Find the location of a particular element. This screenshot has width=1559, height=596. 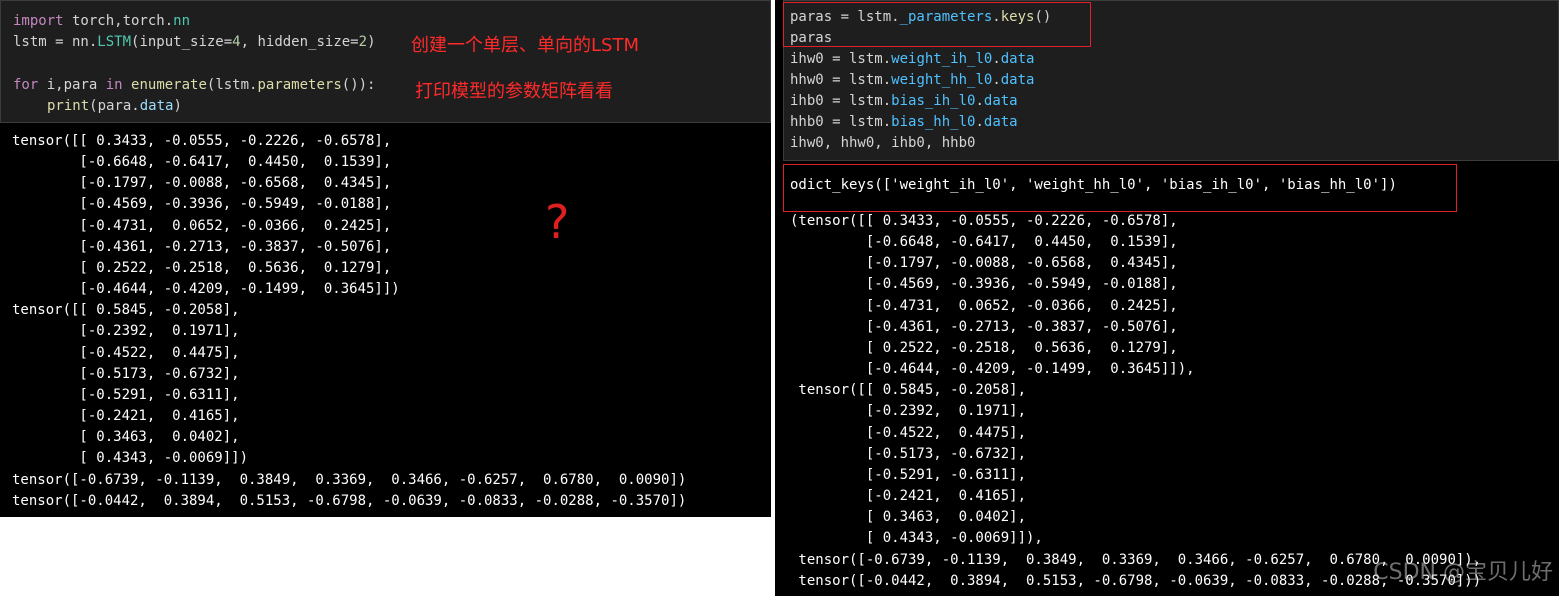

code-line-ihw0: ihw0 = lstm.weight_ih_l0.data is located at coordinates (912, 59).